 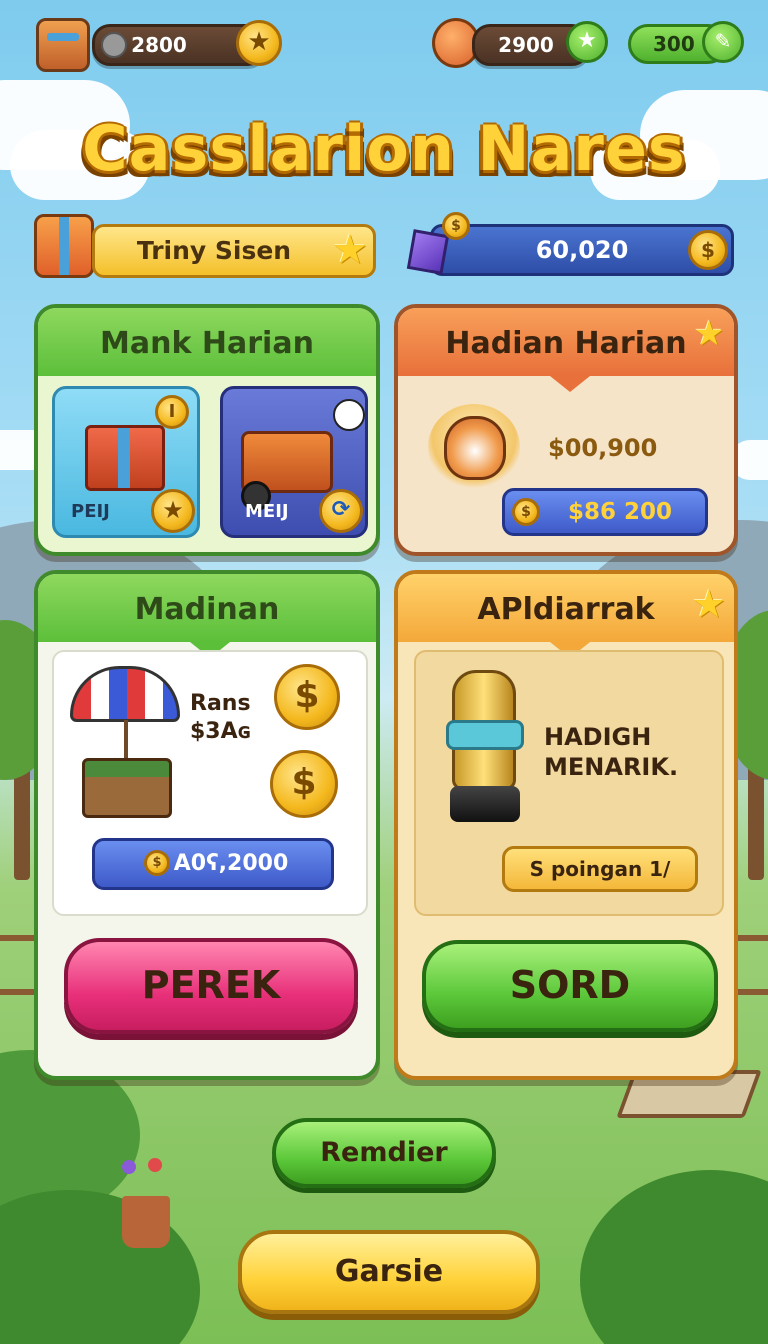 I want to click on madinan-pill-value: A0ʕ,2000, so click(x=231, y=863).